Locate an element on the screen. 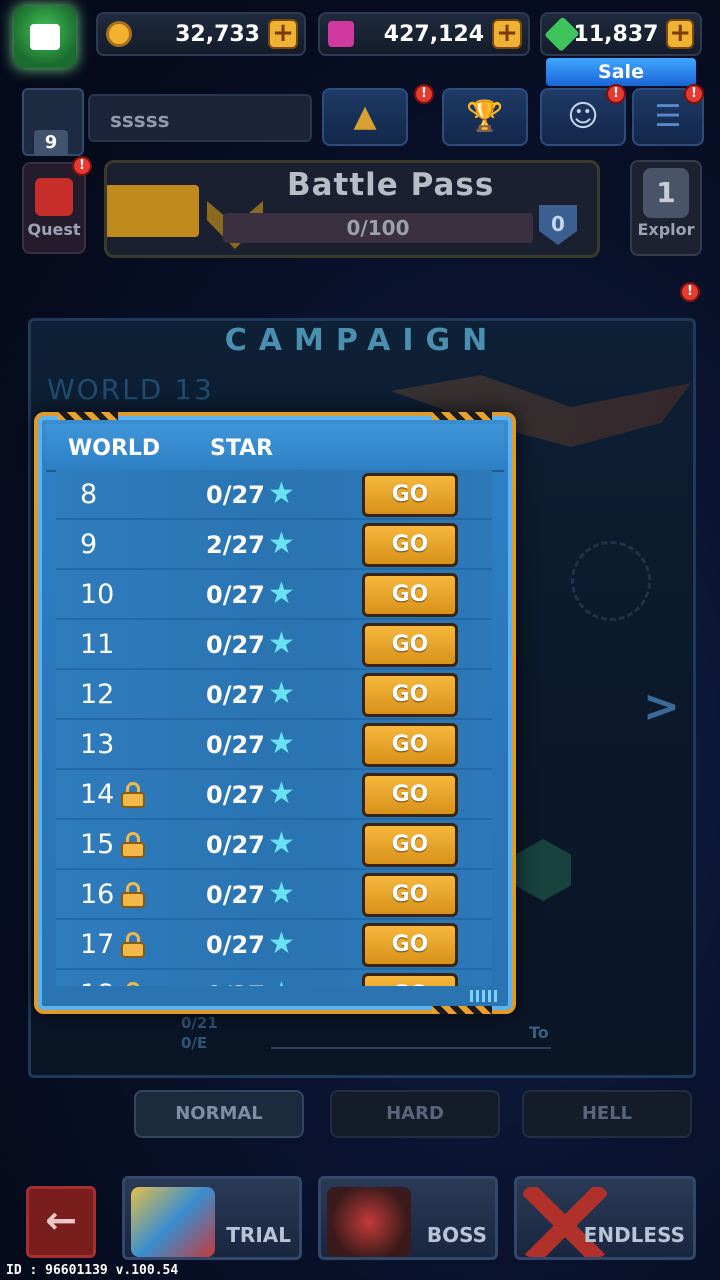 The width and height of the screenshot is (720, 1280). world-label: WORLD 13 is located at coordinates (130, 389).